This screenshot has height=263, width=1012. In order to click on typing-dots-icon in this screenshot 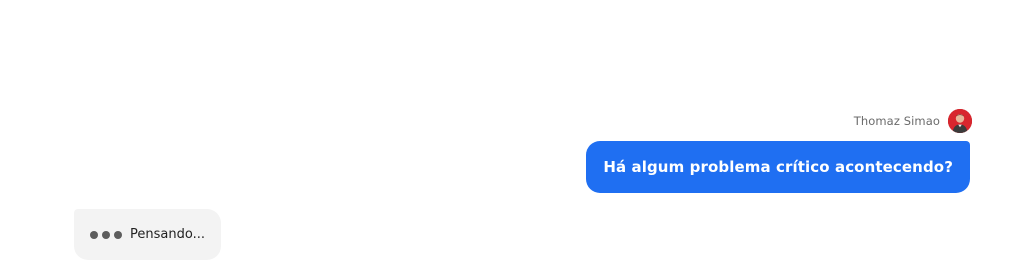, I will do `click(106, 234)`.